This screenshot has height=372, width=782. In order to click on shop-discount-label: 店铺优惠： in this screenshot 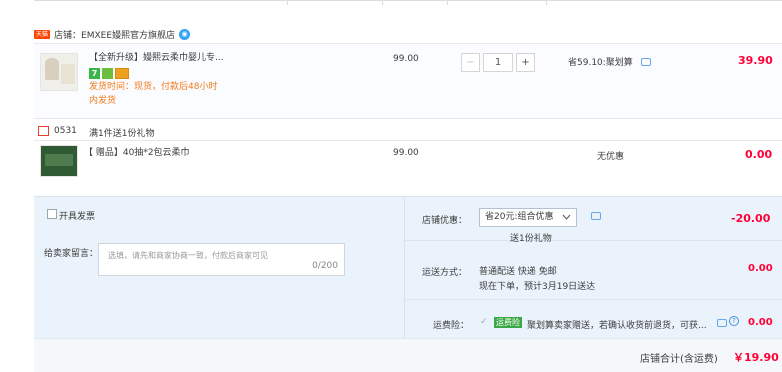, I will do `click(445, 221)`.